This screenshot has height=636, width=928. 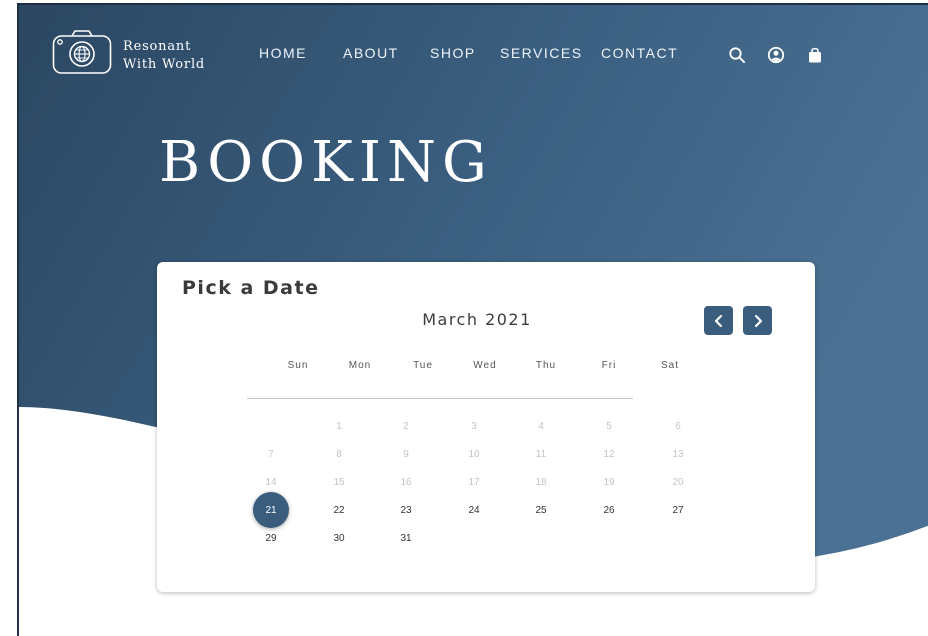 I want to click on weekday-label: Thu, so click(x=546, y=365).